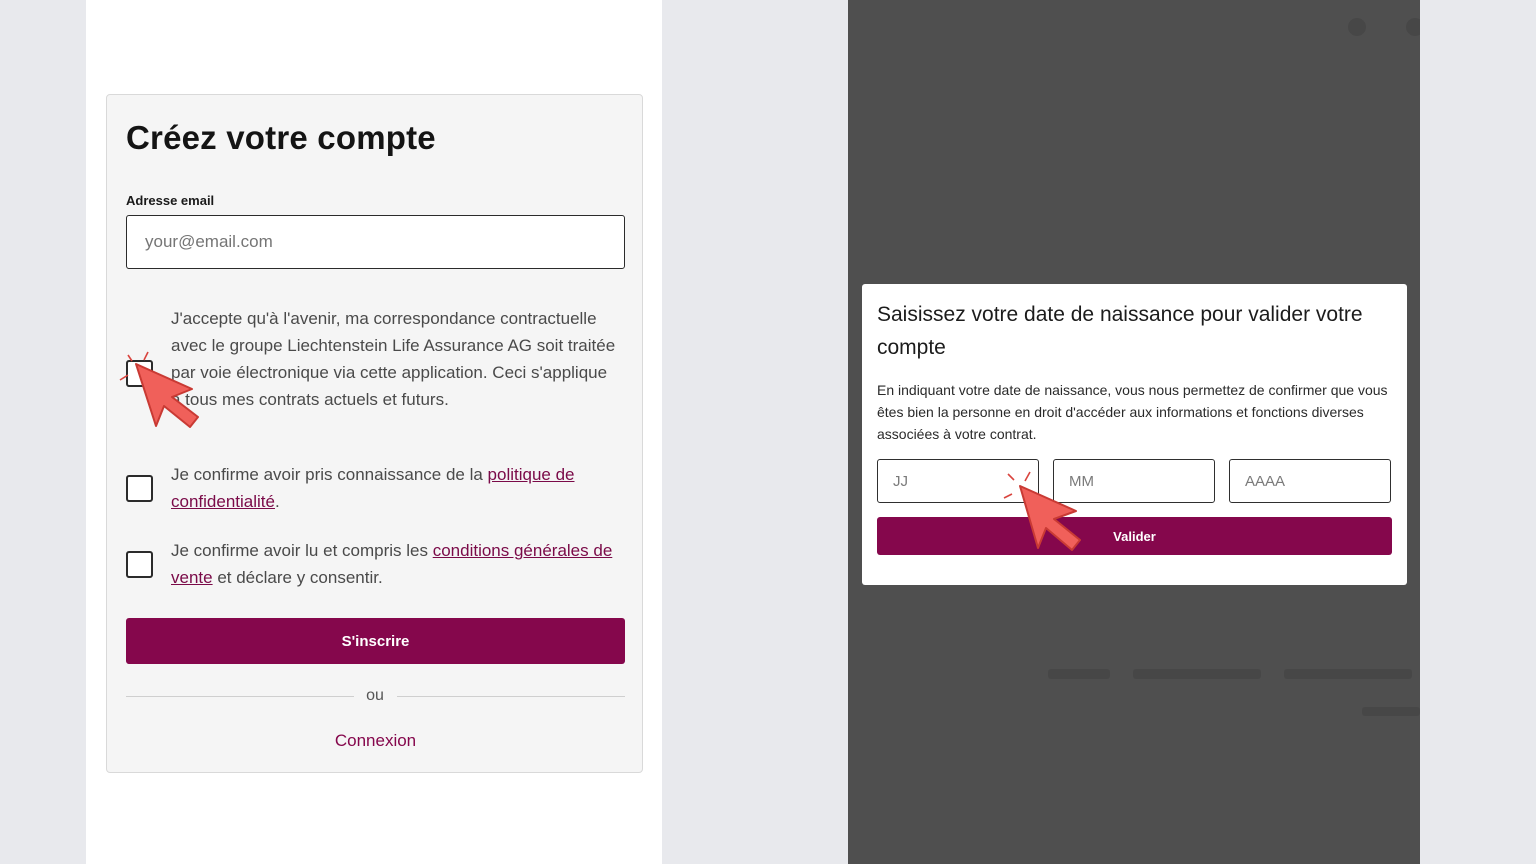 Image resolution: width=1536 pixels, height=864 pixels. Describe the element at coordinates (281, 137) in the screenshot. I see `page-title: Créez votre compte` at that location.